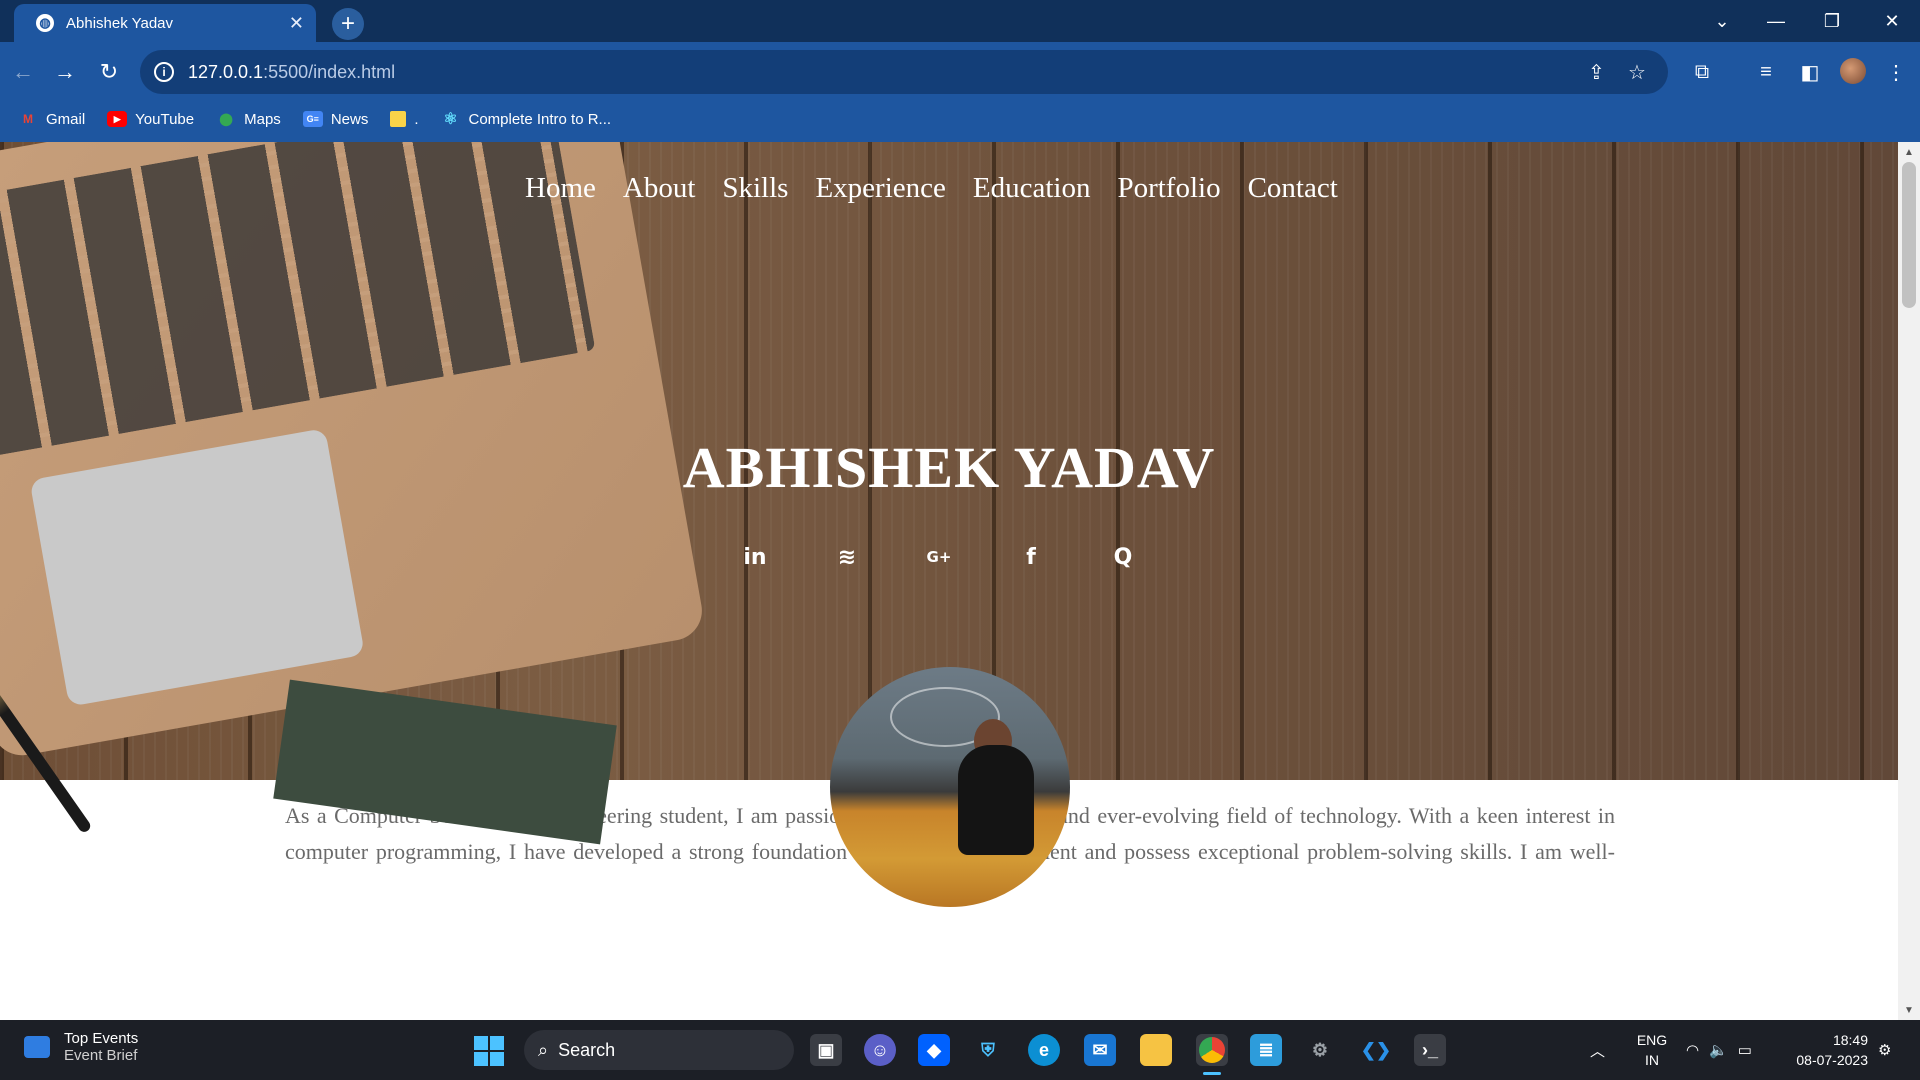  What do you see at coordinates (28, 119) in the screenshot?
I see `gmail-icon: M` at bounding box center [28, 119].